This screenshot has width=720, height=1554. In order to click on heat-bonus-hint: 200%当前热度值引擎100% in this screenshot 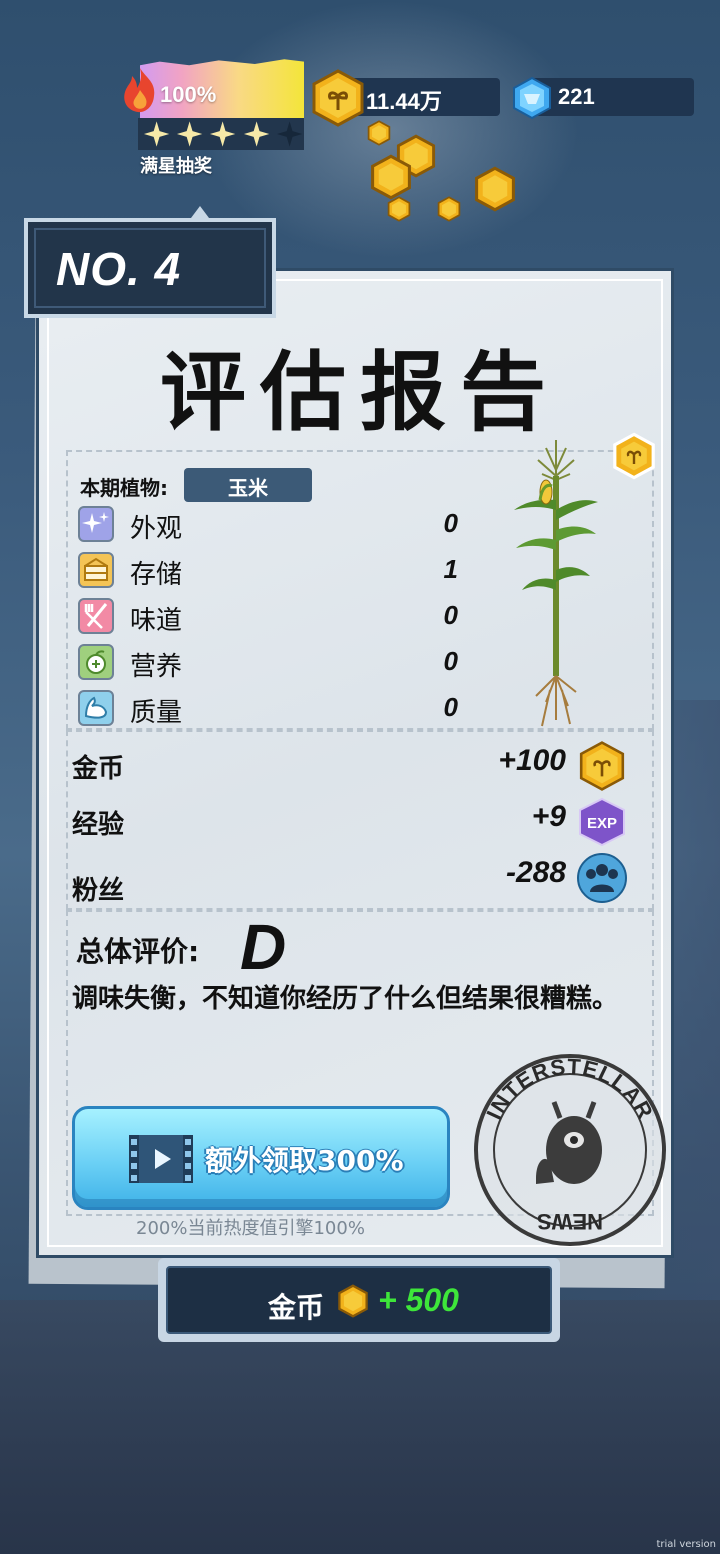, I will do `click(250, 1228)`.